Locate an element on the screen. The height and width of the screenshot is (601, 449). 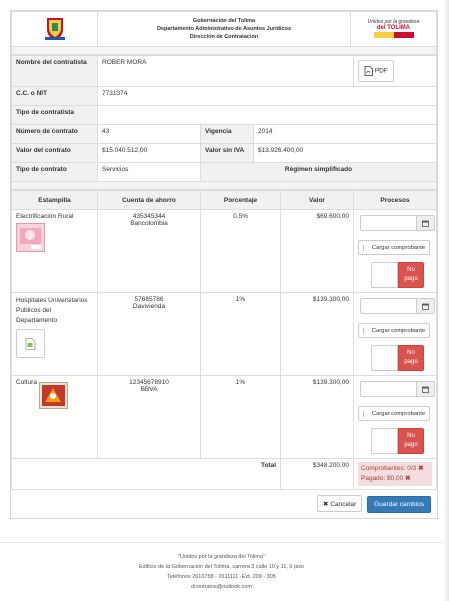
table-row: Cultura 12345678910 BBVA 1% $139.300,00 is located at coordinates (224, 417).